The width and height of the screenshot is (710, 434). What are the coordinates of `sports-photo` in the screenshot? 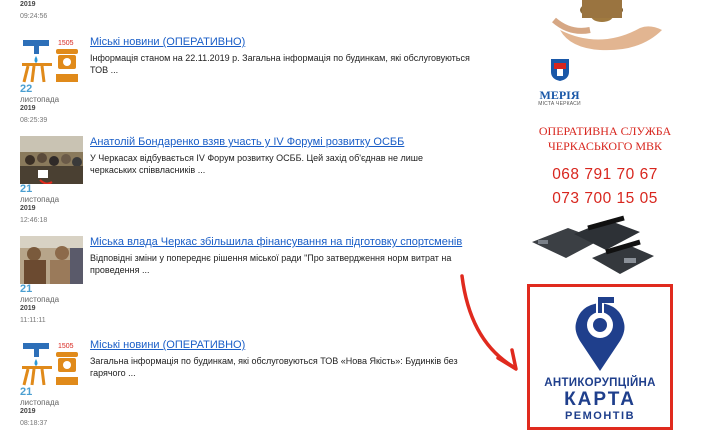 It's located at (51, 260).